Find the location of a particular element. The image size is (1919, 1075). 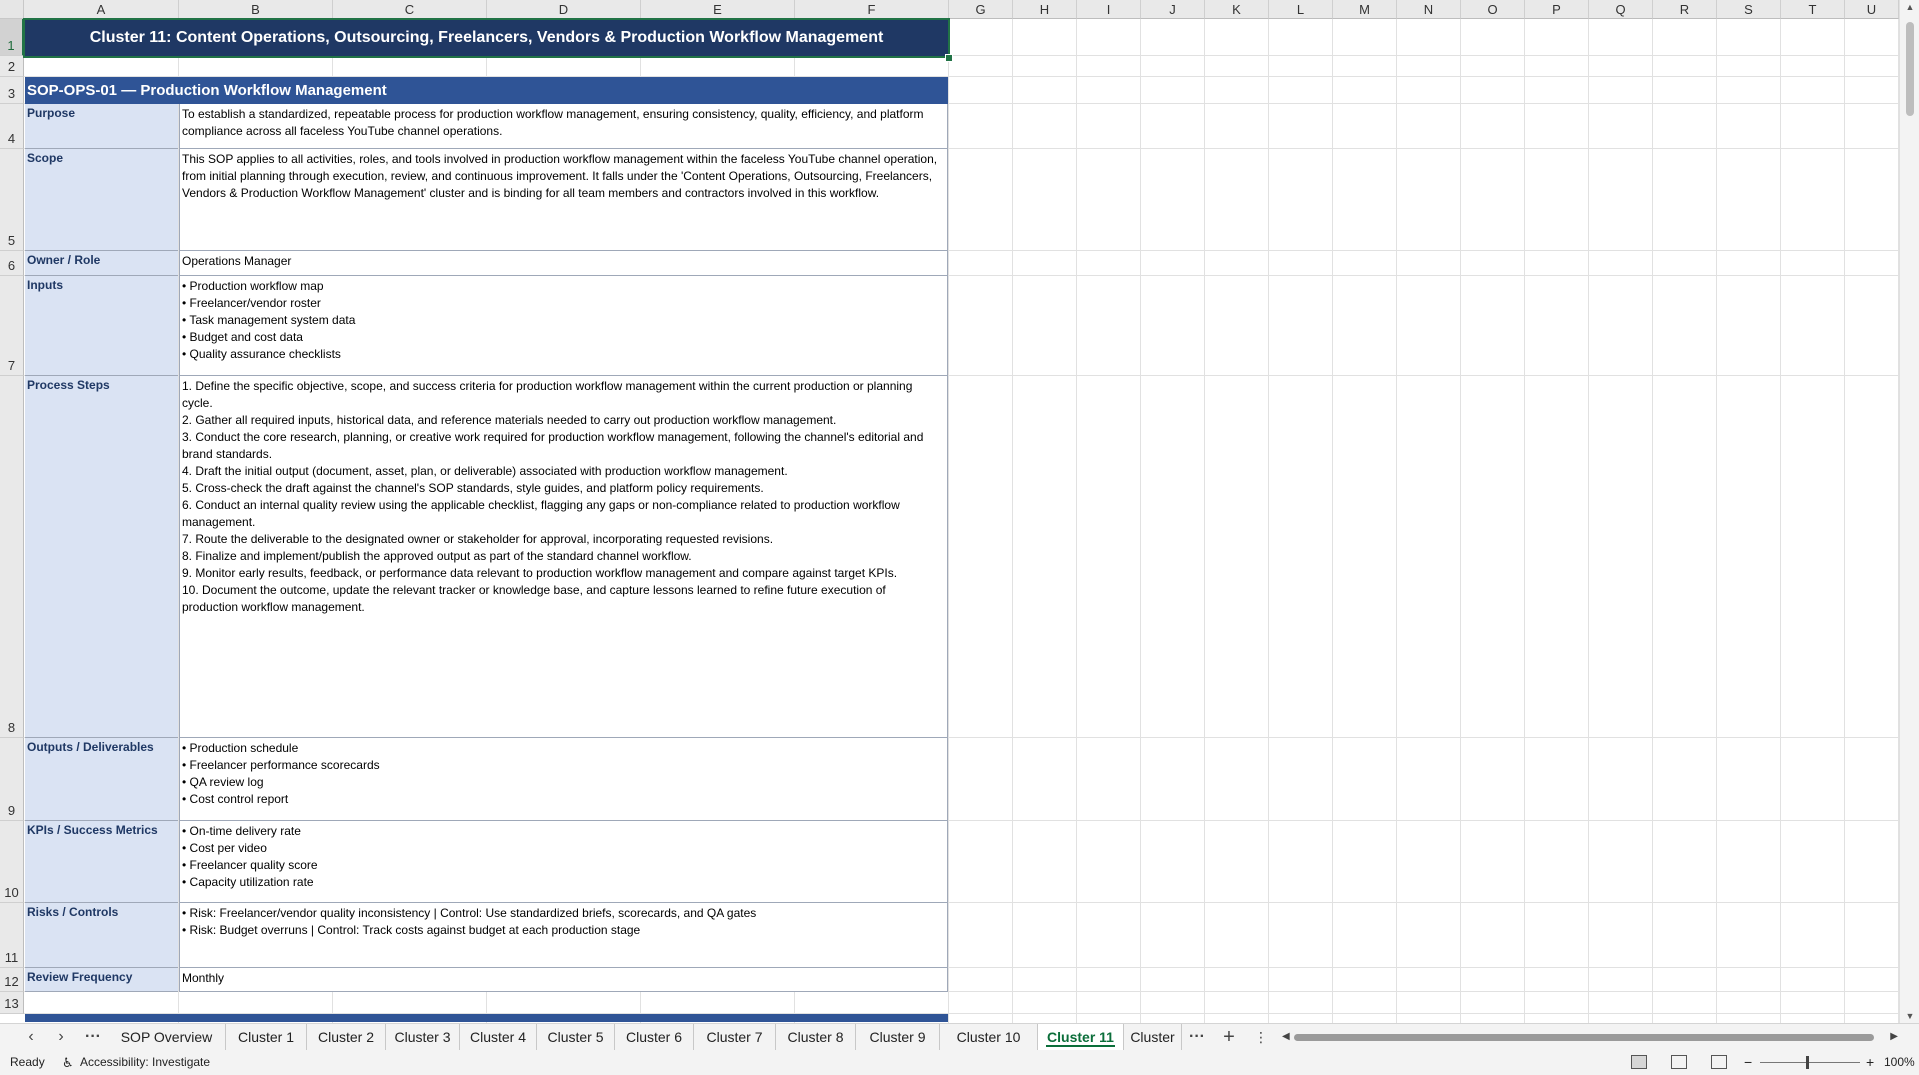

column-header-a: A is located at coordinates (101, 9).